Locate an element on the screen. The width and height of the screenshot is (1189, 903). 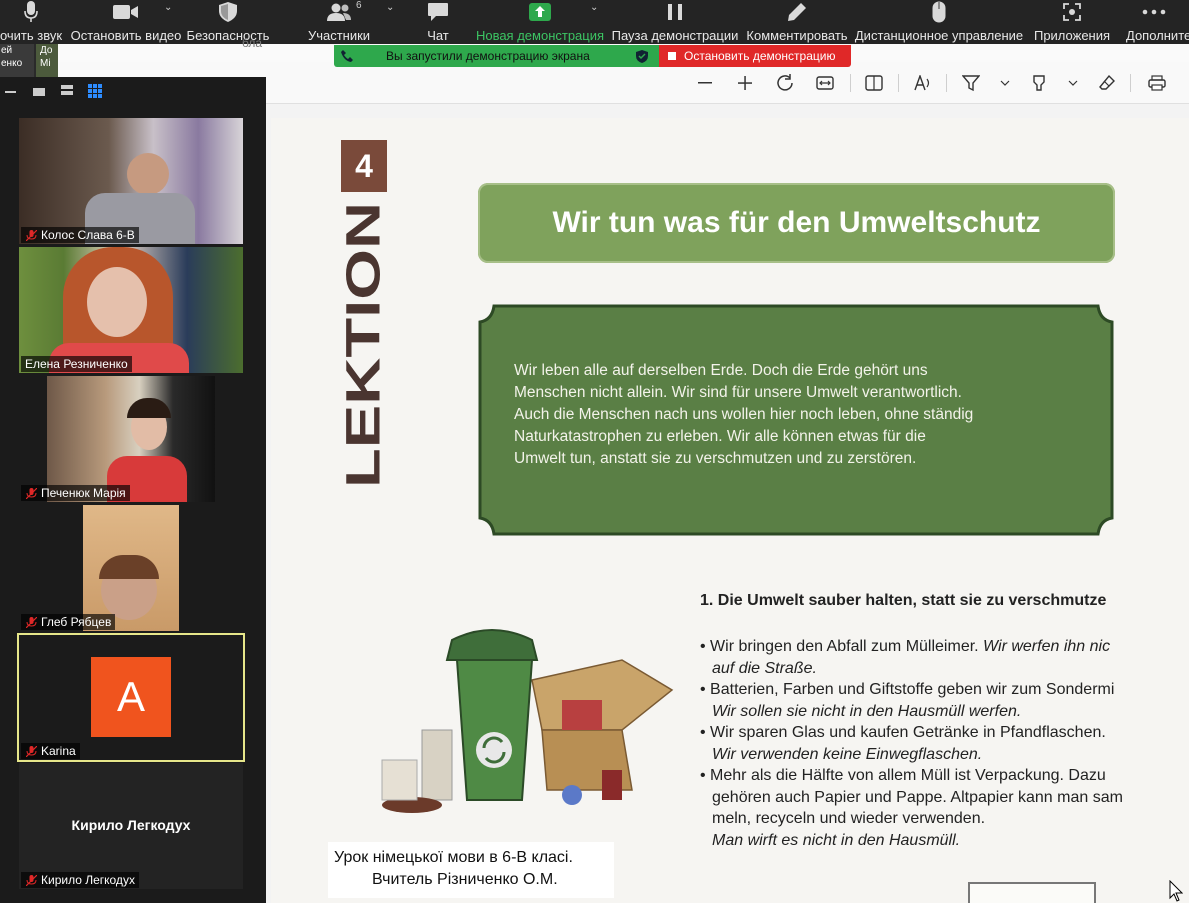
participant-name: Глеб Рябцев is located at coordinates (76, 622).